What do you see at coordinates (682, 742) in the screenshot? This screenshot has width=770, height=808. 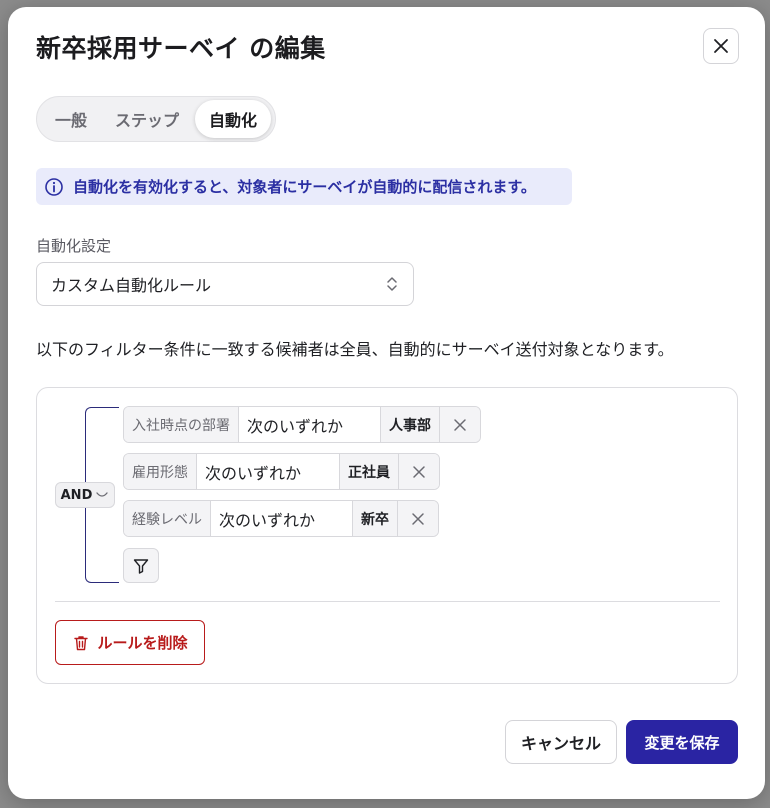 I see `save-changes-button: 変更を保存` at bounding box center [682, 742].